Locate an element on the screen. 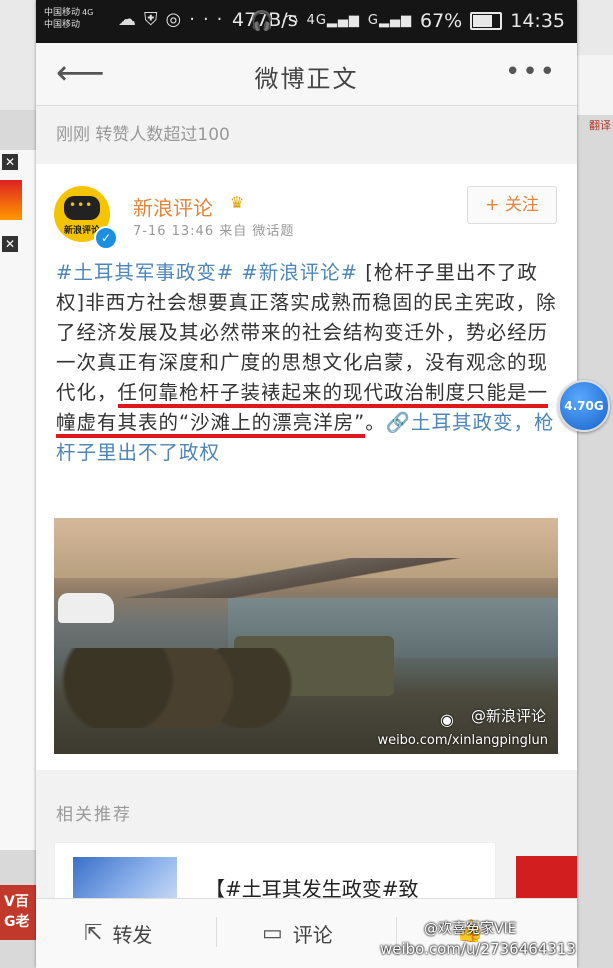 The image size is (613, 968). post-end-text: 。 is located at coordinates (375, 422).